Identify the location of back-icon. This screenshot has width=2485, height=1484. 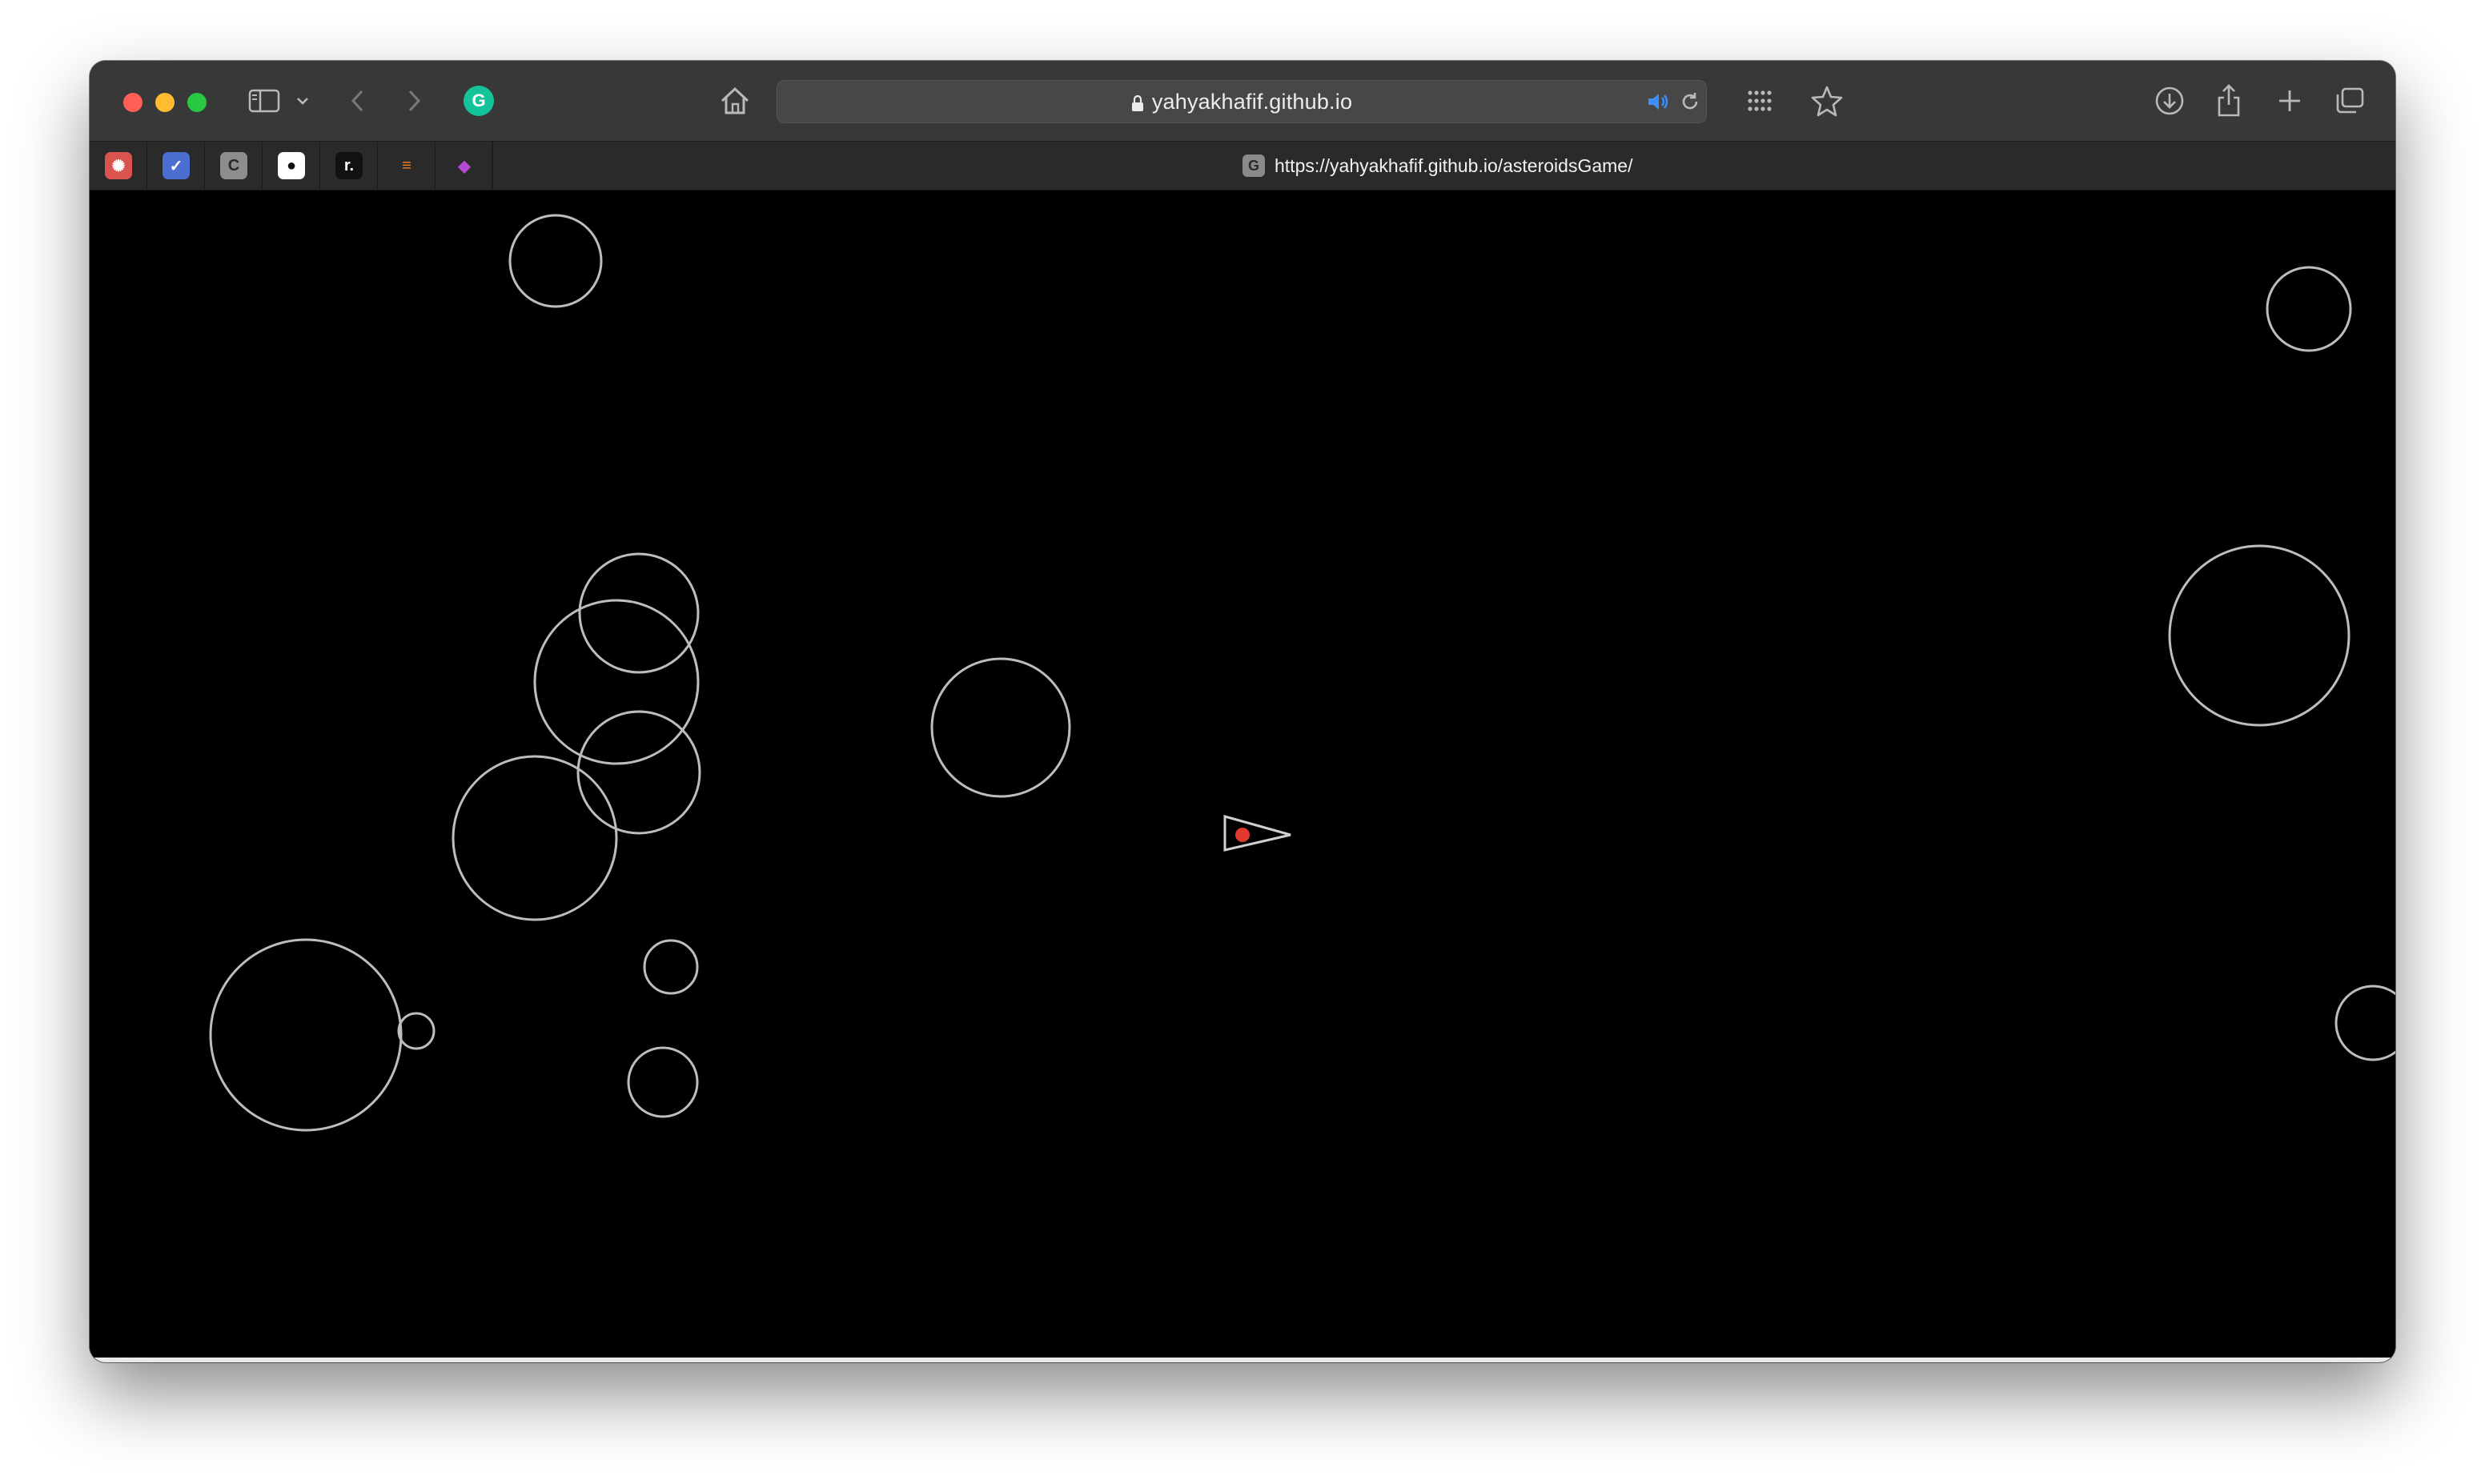
(358, 100).